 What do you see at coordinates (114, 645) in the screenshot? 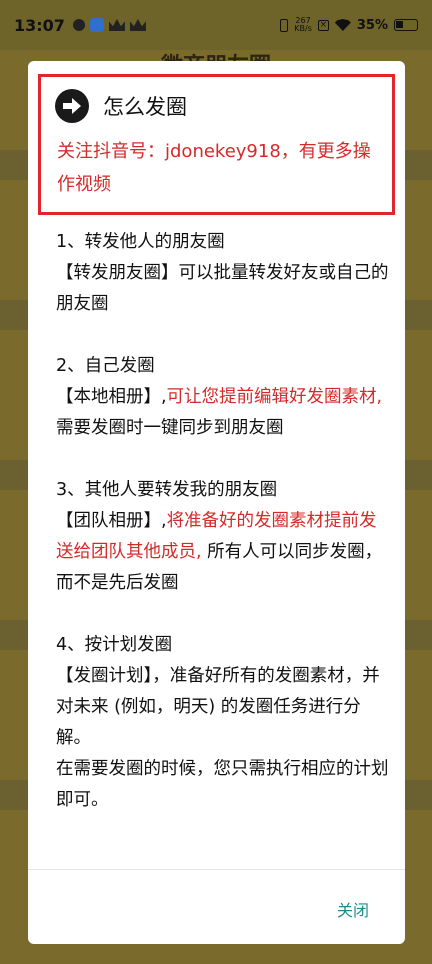
I see `section-heading: 4、按计划发圈` at bounding box center [114, 645].